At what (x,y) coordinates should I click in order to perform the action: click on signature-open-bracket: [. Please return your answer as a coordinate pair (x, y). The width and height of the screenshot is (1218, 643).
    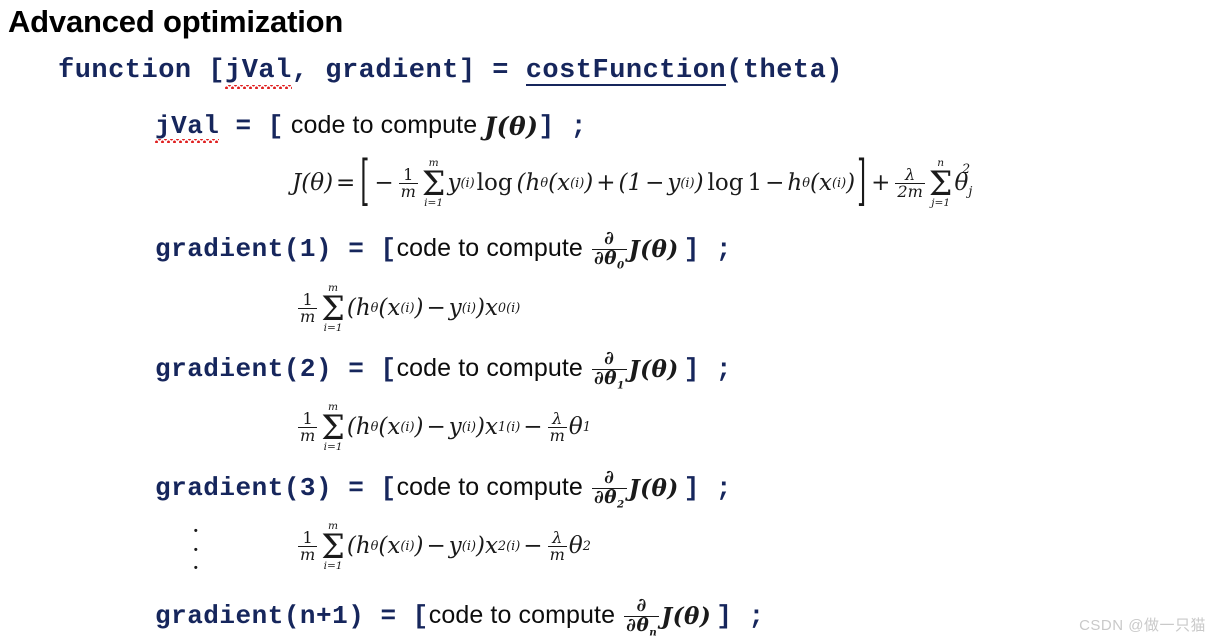
    Looking at the image, I should click on (208, 71).